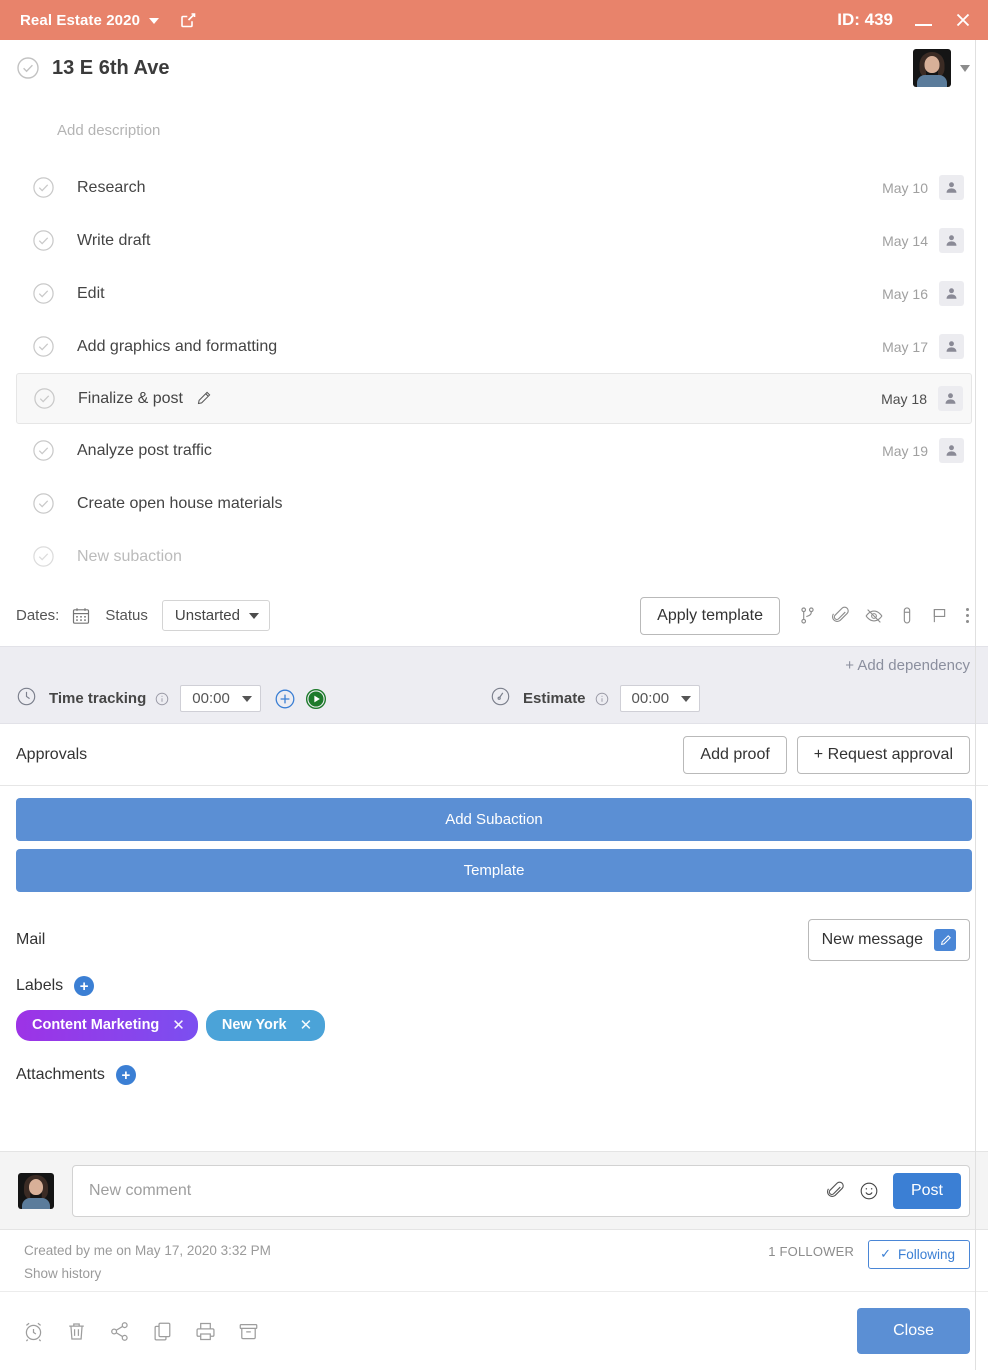  What do you see at coordinates (807, 615) in the screenshot?
I see `dependency-branch-icon` at bounding box center [807, 615].